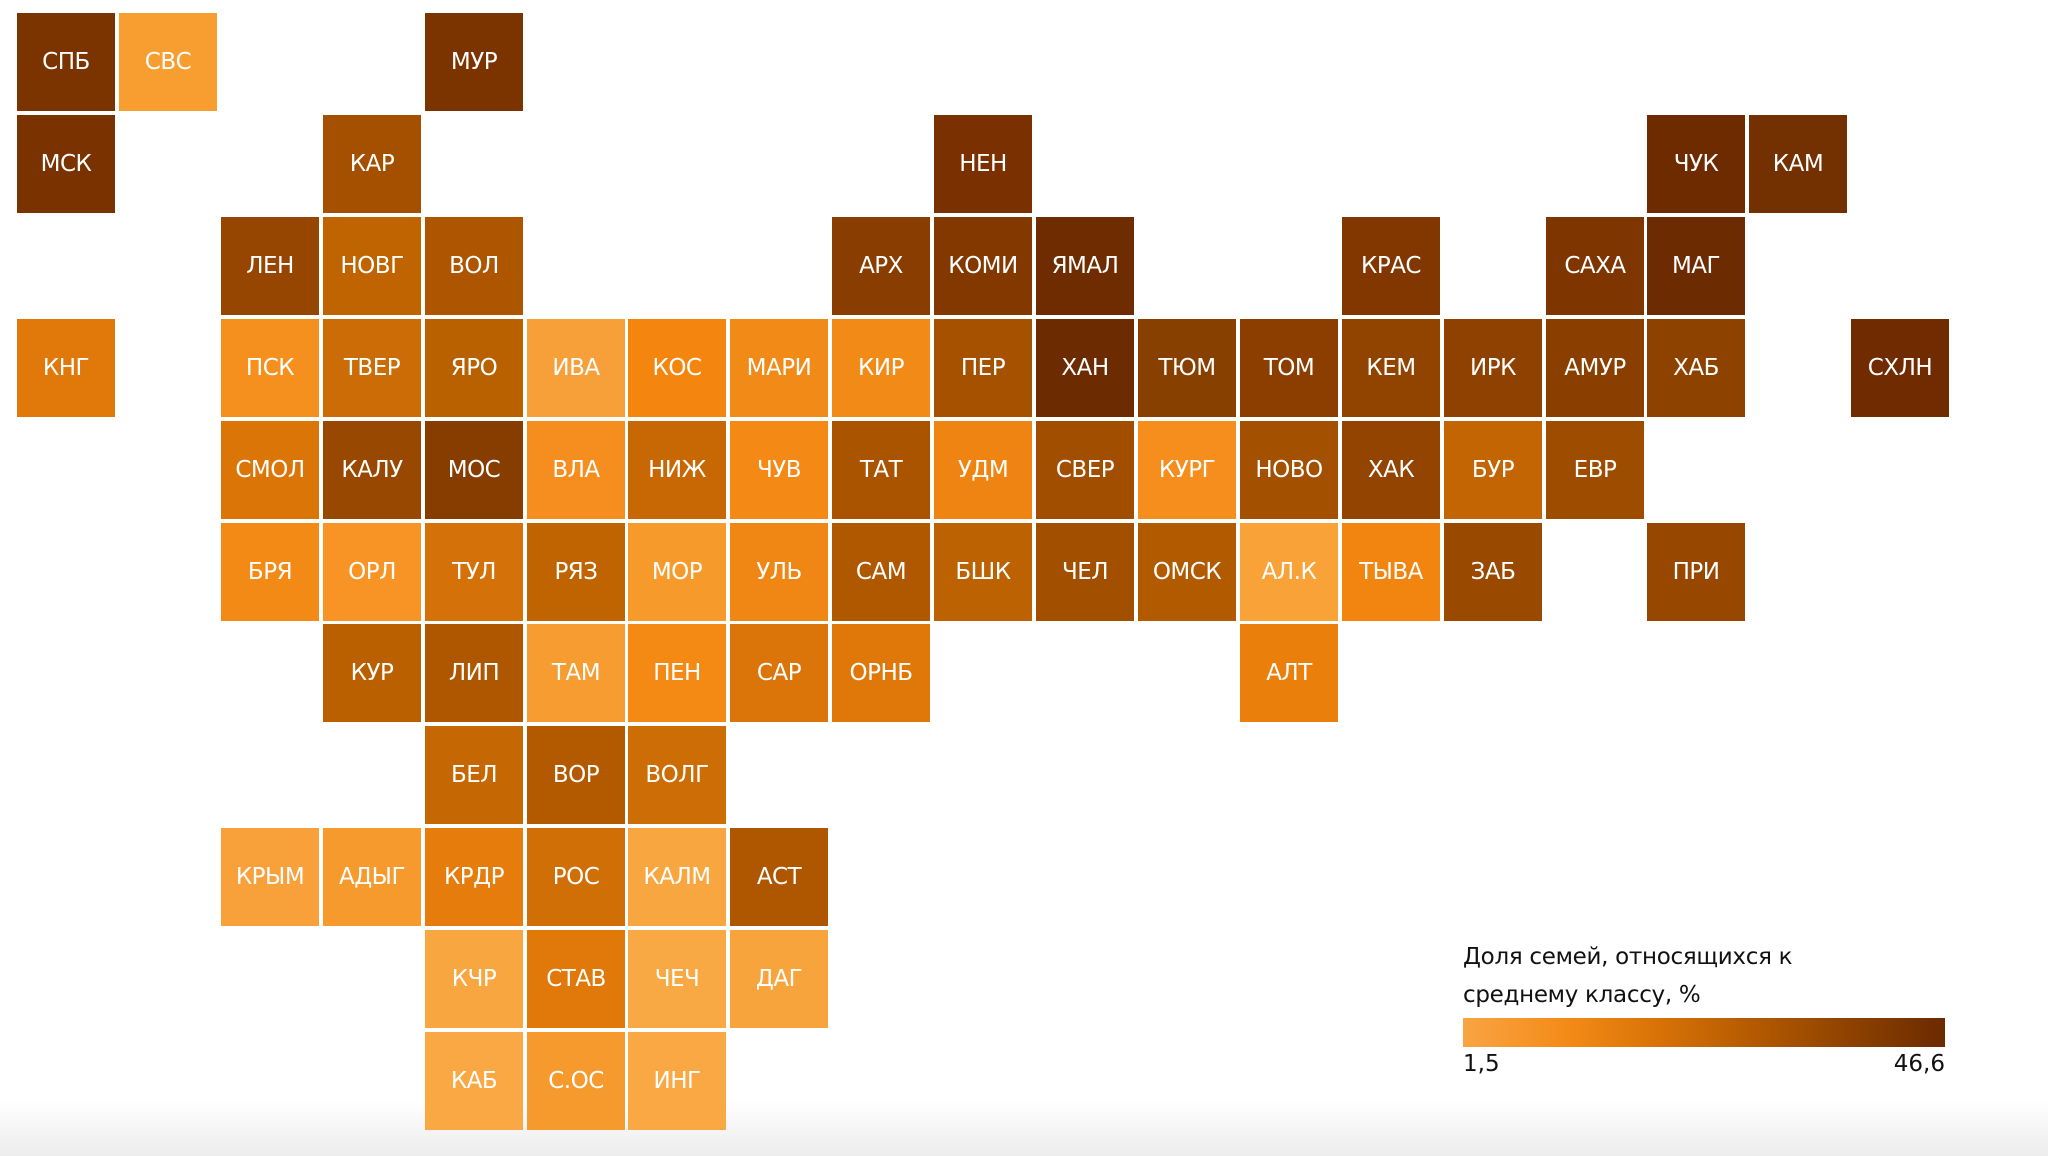  What do you see at coordinates (1187, 572) in the screenshot?
I see `region-tile: ОМСК` at bounding box center [1187, 572].